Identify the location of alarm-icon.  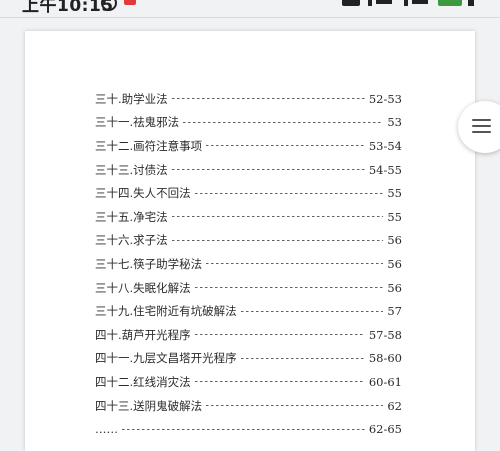
(109, 5).